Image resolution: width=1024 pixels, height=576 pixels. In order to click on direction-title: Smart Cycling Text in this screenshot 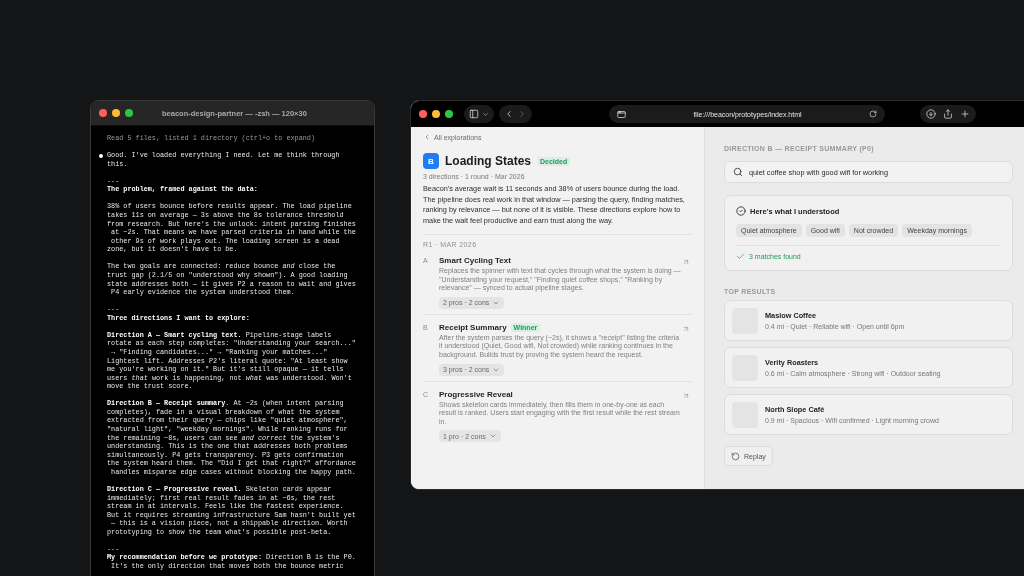, I will do `click(475, 260)`.